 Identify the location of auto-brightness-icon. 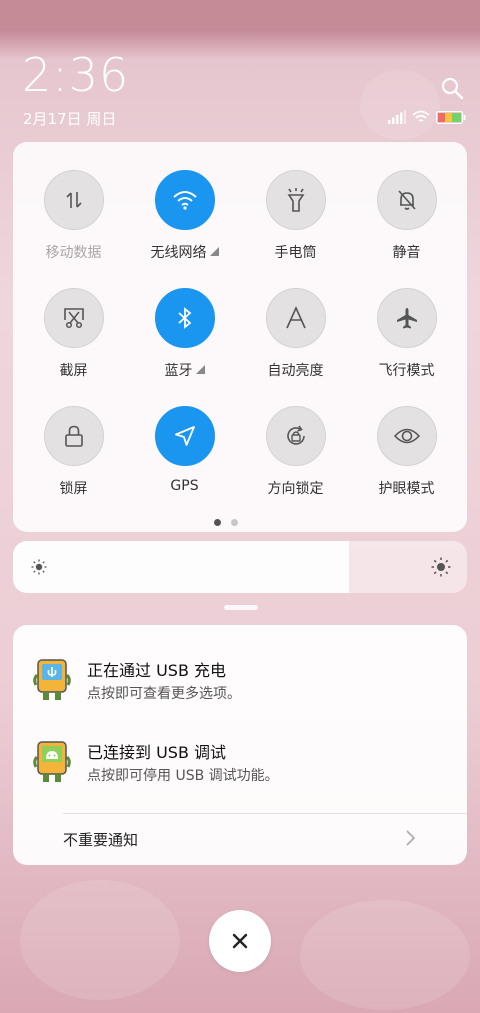
(295, 317).